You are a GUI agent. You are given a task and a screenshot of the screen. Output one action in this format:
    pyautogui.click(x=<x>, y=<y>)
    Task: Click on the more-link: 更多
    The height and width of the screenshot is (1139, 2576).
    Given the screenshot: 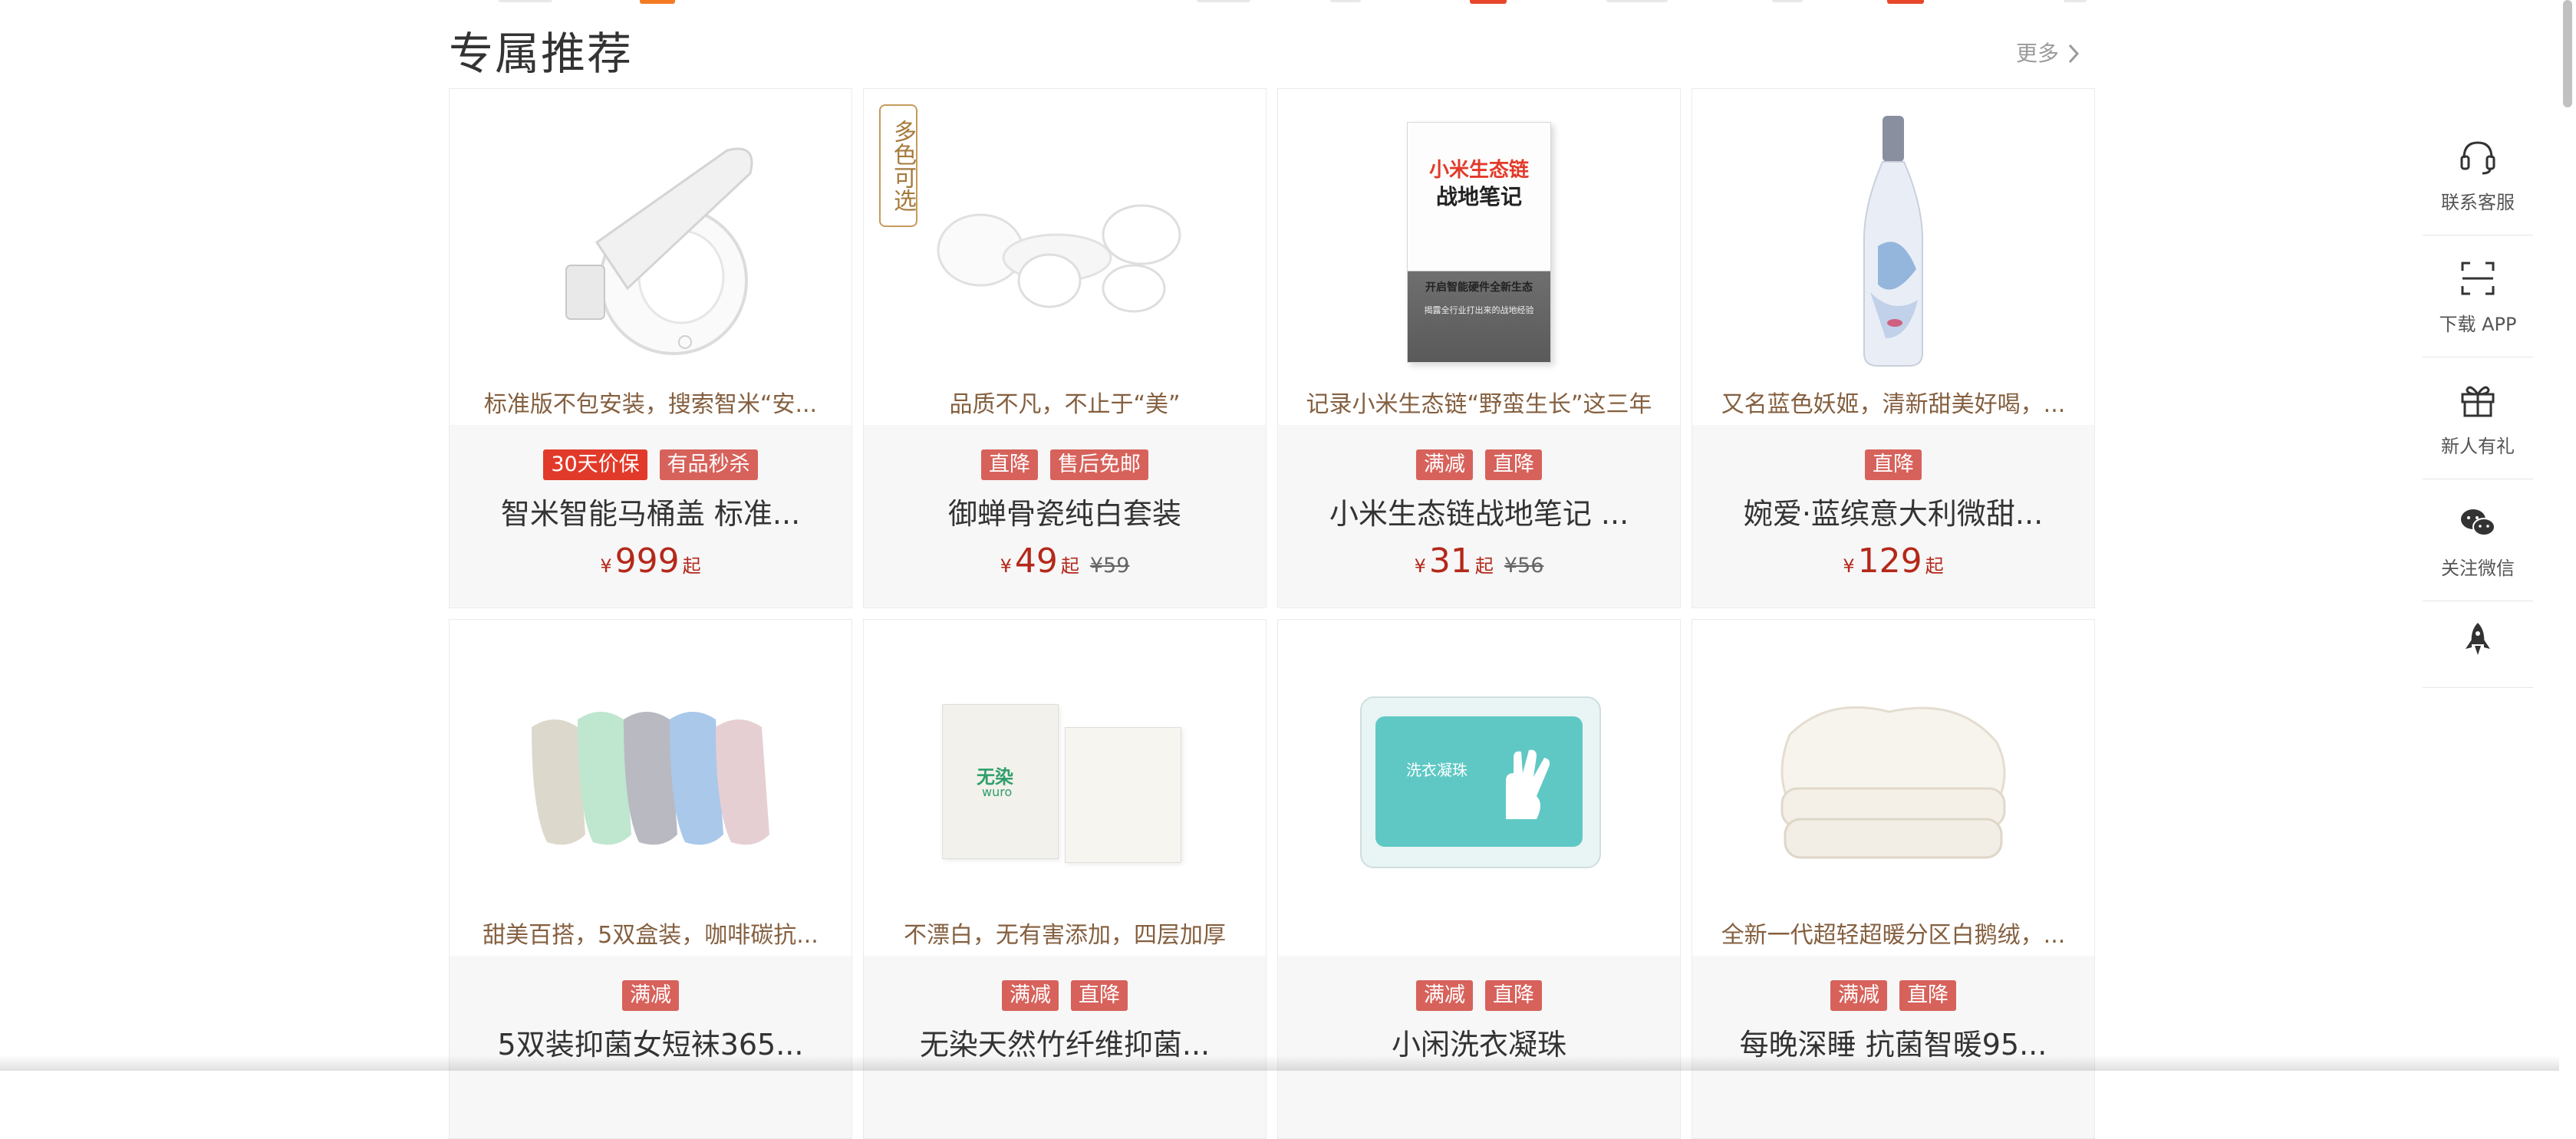 What is the action you would take?
    pyautogui.click(x=2049, y=53)
    